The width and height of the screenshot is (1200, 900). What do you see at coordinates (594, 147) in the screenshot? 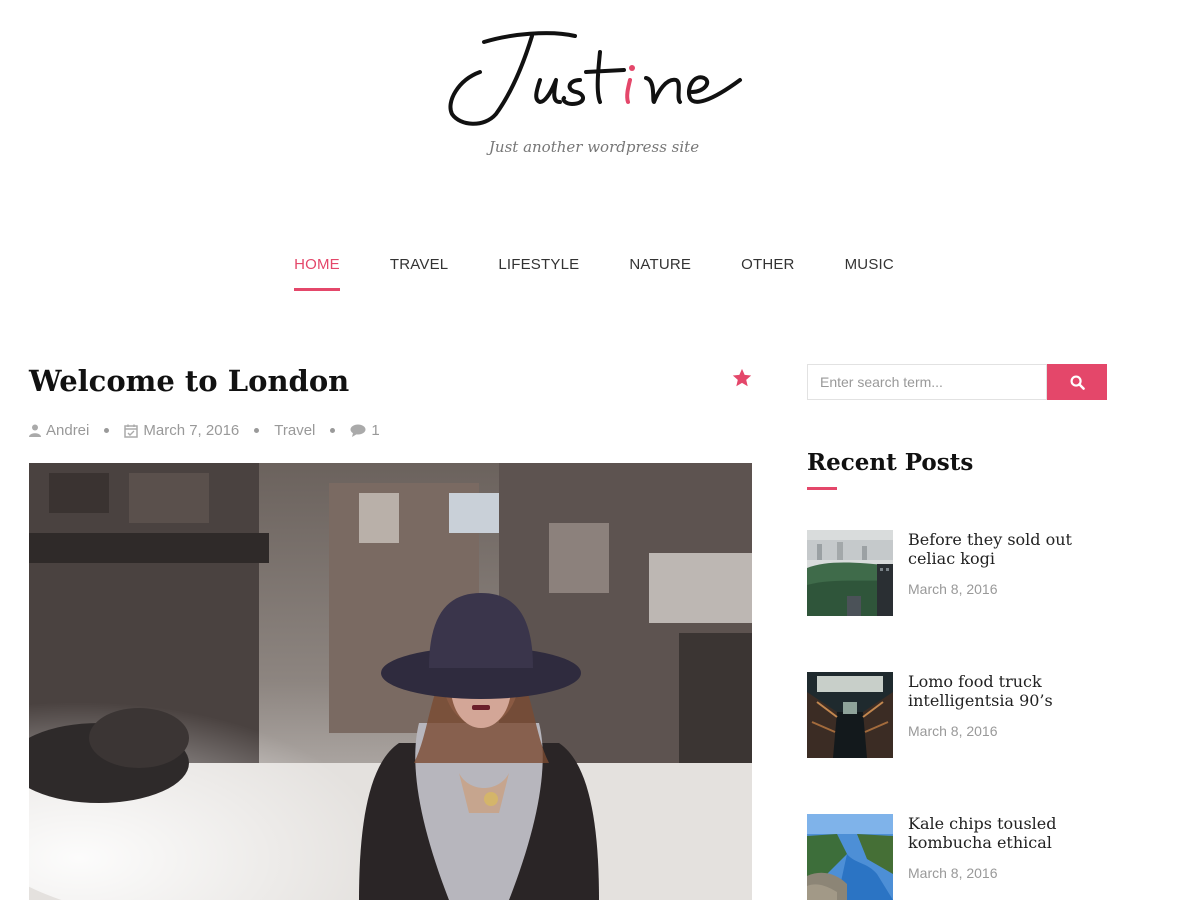
I see `site-tagline: Just another wordpress site` at bounding box center [594, 147].